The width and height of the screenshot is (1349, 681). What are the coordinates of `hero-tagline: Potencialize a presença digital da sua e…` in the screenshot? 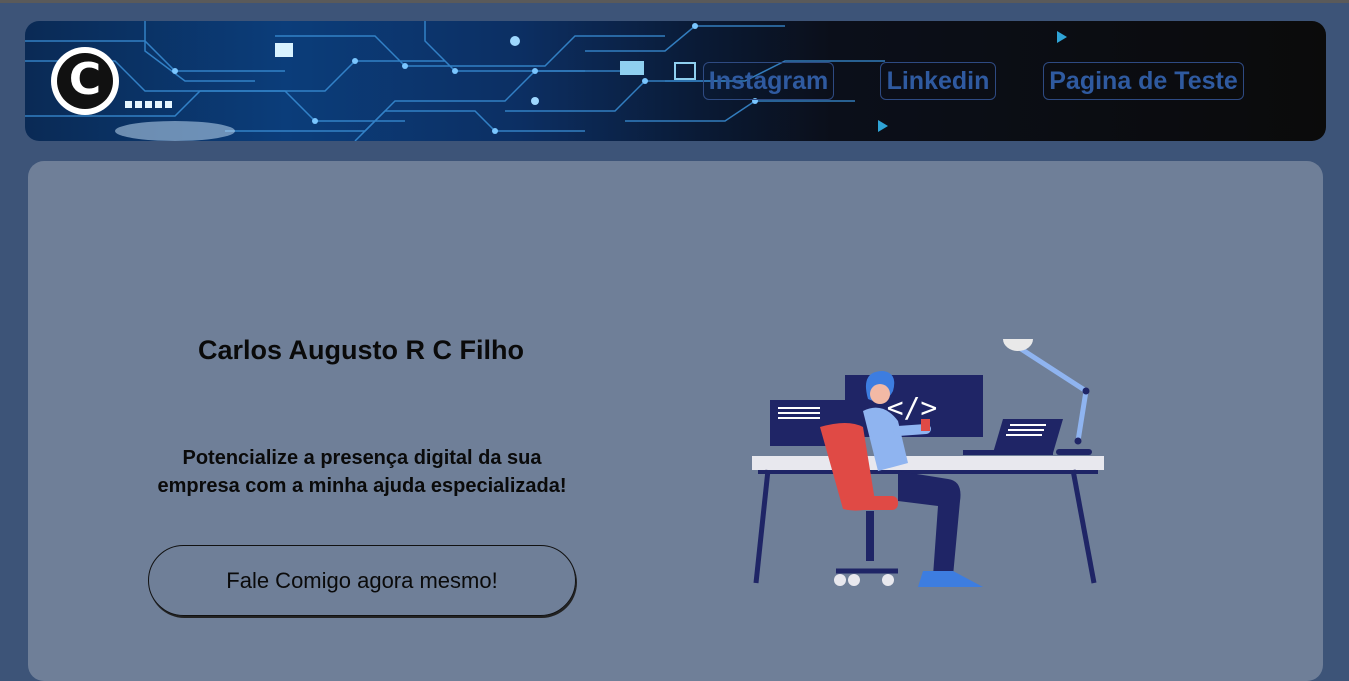 It's located at (362, 472).